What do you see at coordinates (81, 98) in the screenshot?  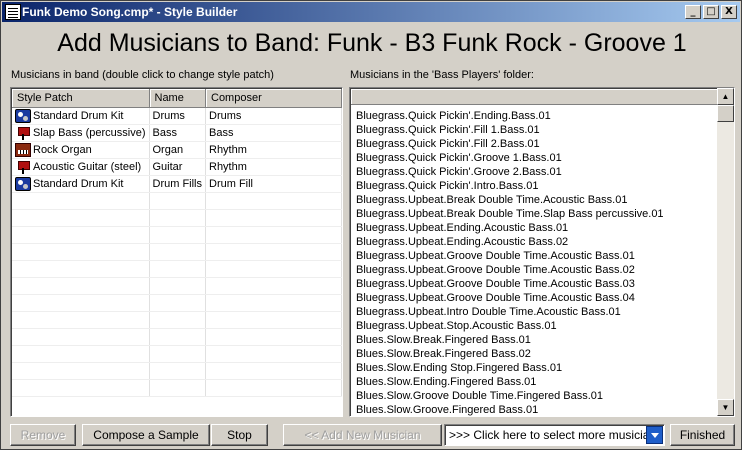 I see `column-header-style-patch: Style Patch` at bounding box center [81, 98].